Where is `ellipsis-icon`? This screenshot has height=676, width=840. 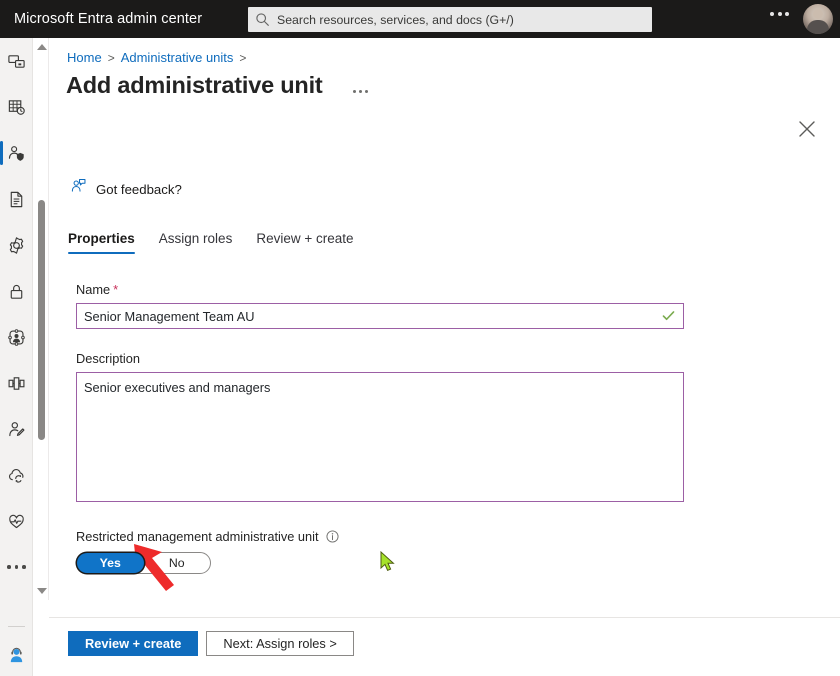 ellipsis-icon is located at coordinates (16, 567).